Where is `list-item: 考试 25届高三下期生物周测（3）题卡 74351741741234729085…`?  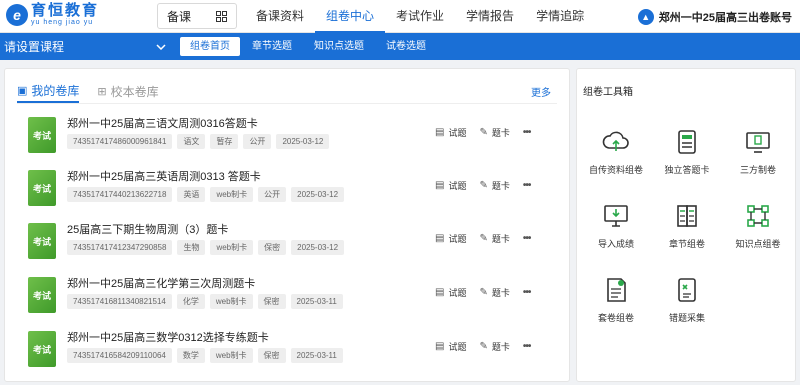
list-item: 考试 25届高三下期生物周测（3）题卡 74351741741234729085… is located at coordinates (290, 243).